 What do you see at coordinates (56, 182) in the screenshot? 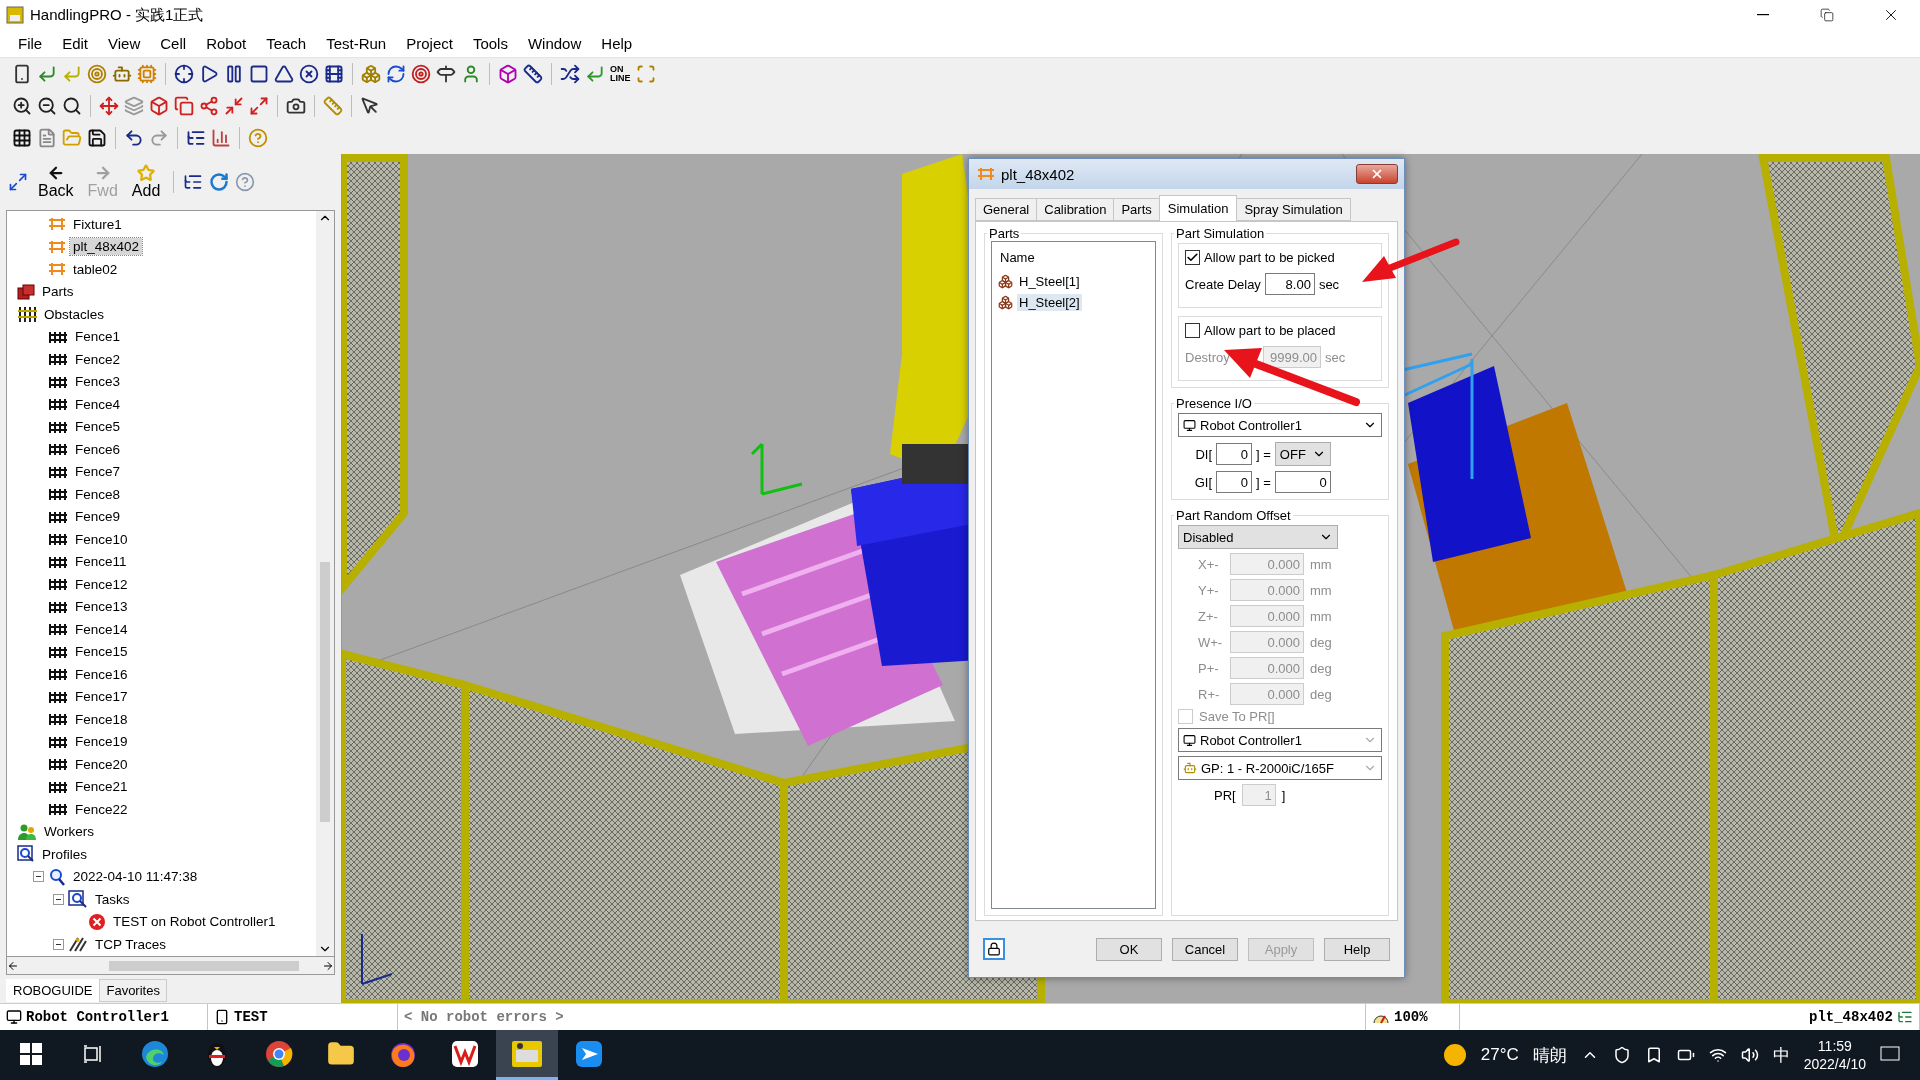
I see `nav-button: Back` at bounding box center [56, 182].